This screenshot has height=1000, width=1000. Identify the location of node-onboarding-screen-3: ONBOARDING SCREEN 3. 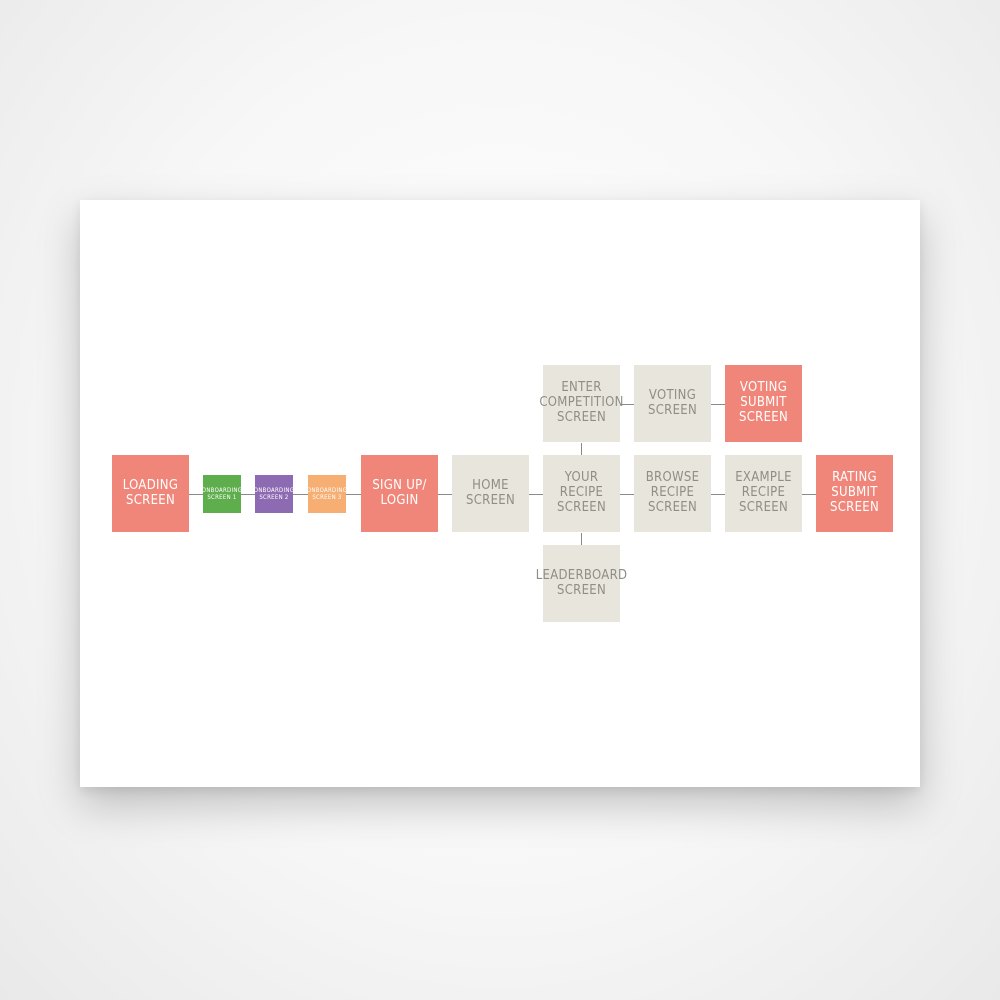
(327, 494).